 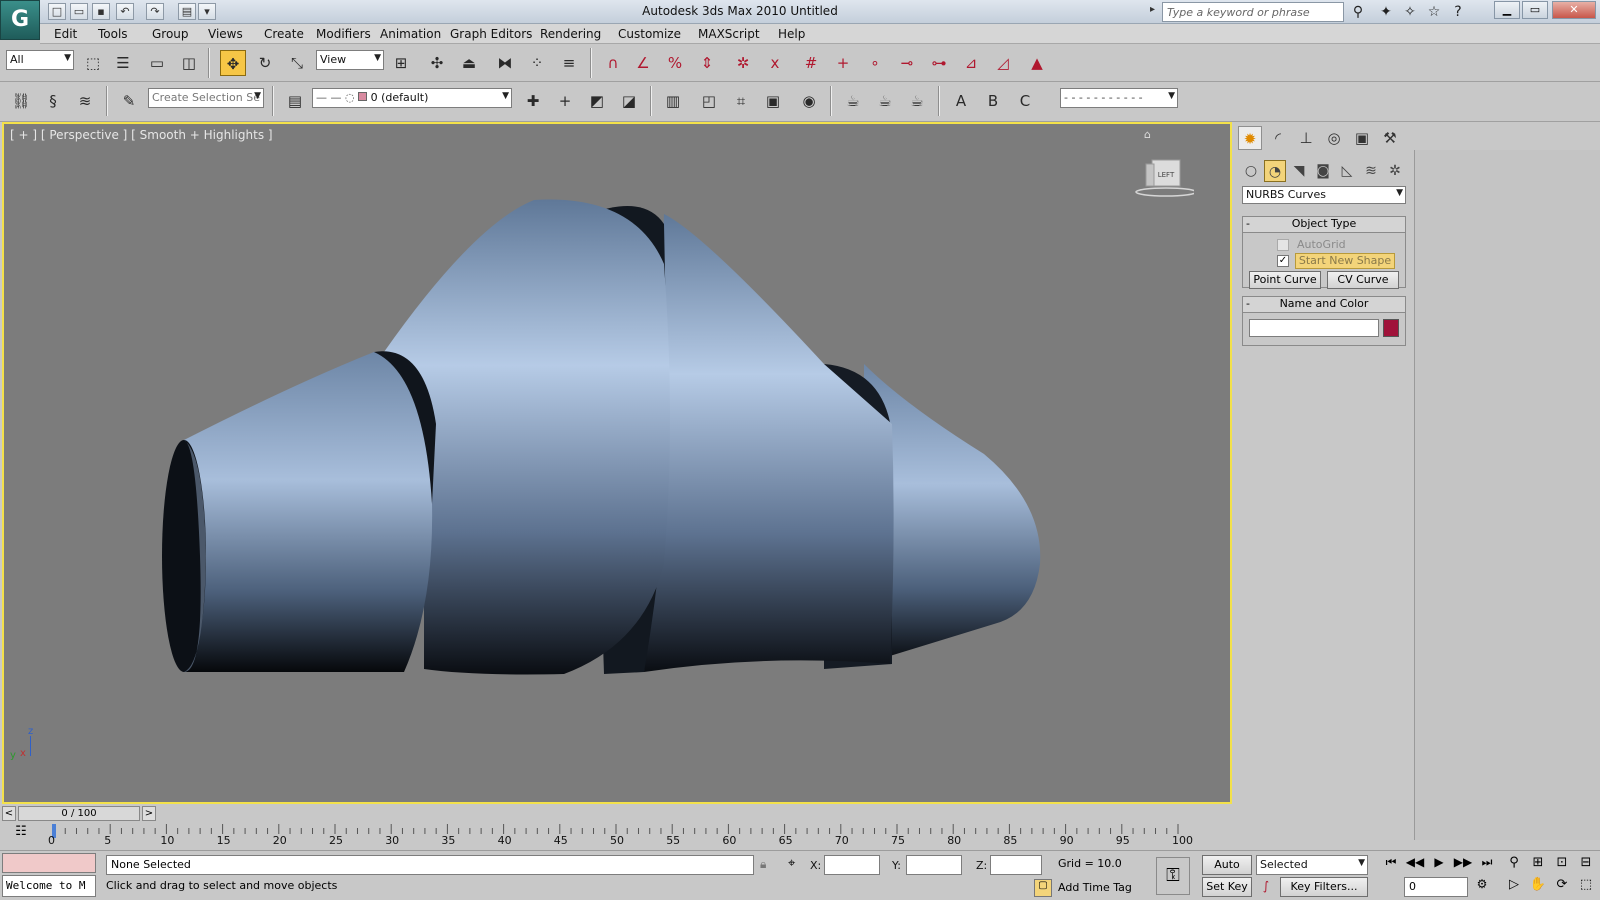 What do you see at coordinates (537, 63) in the screenshot?
I see `array-icon: ⁘` at bounding box center [537, 63].